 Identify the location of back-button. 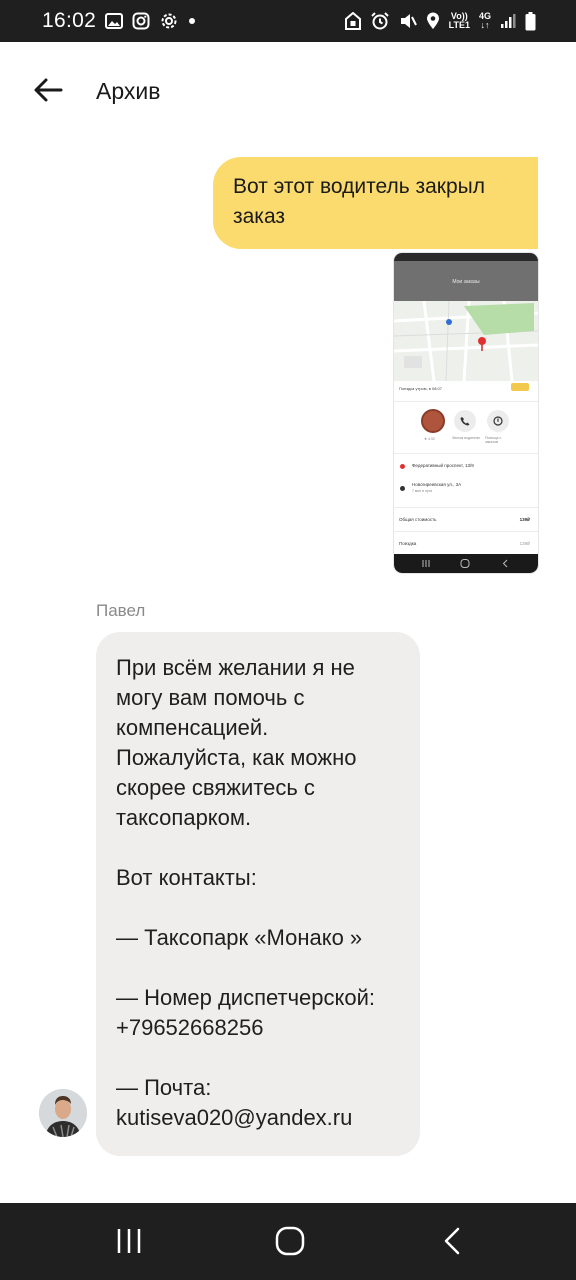
(48, 92).